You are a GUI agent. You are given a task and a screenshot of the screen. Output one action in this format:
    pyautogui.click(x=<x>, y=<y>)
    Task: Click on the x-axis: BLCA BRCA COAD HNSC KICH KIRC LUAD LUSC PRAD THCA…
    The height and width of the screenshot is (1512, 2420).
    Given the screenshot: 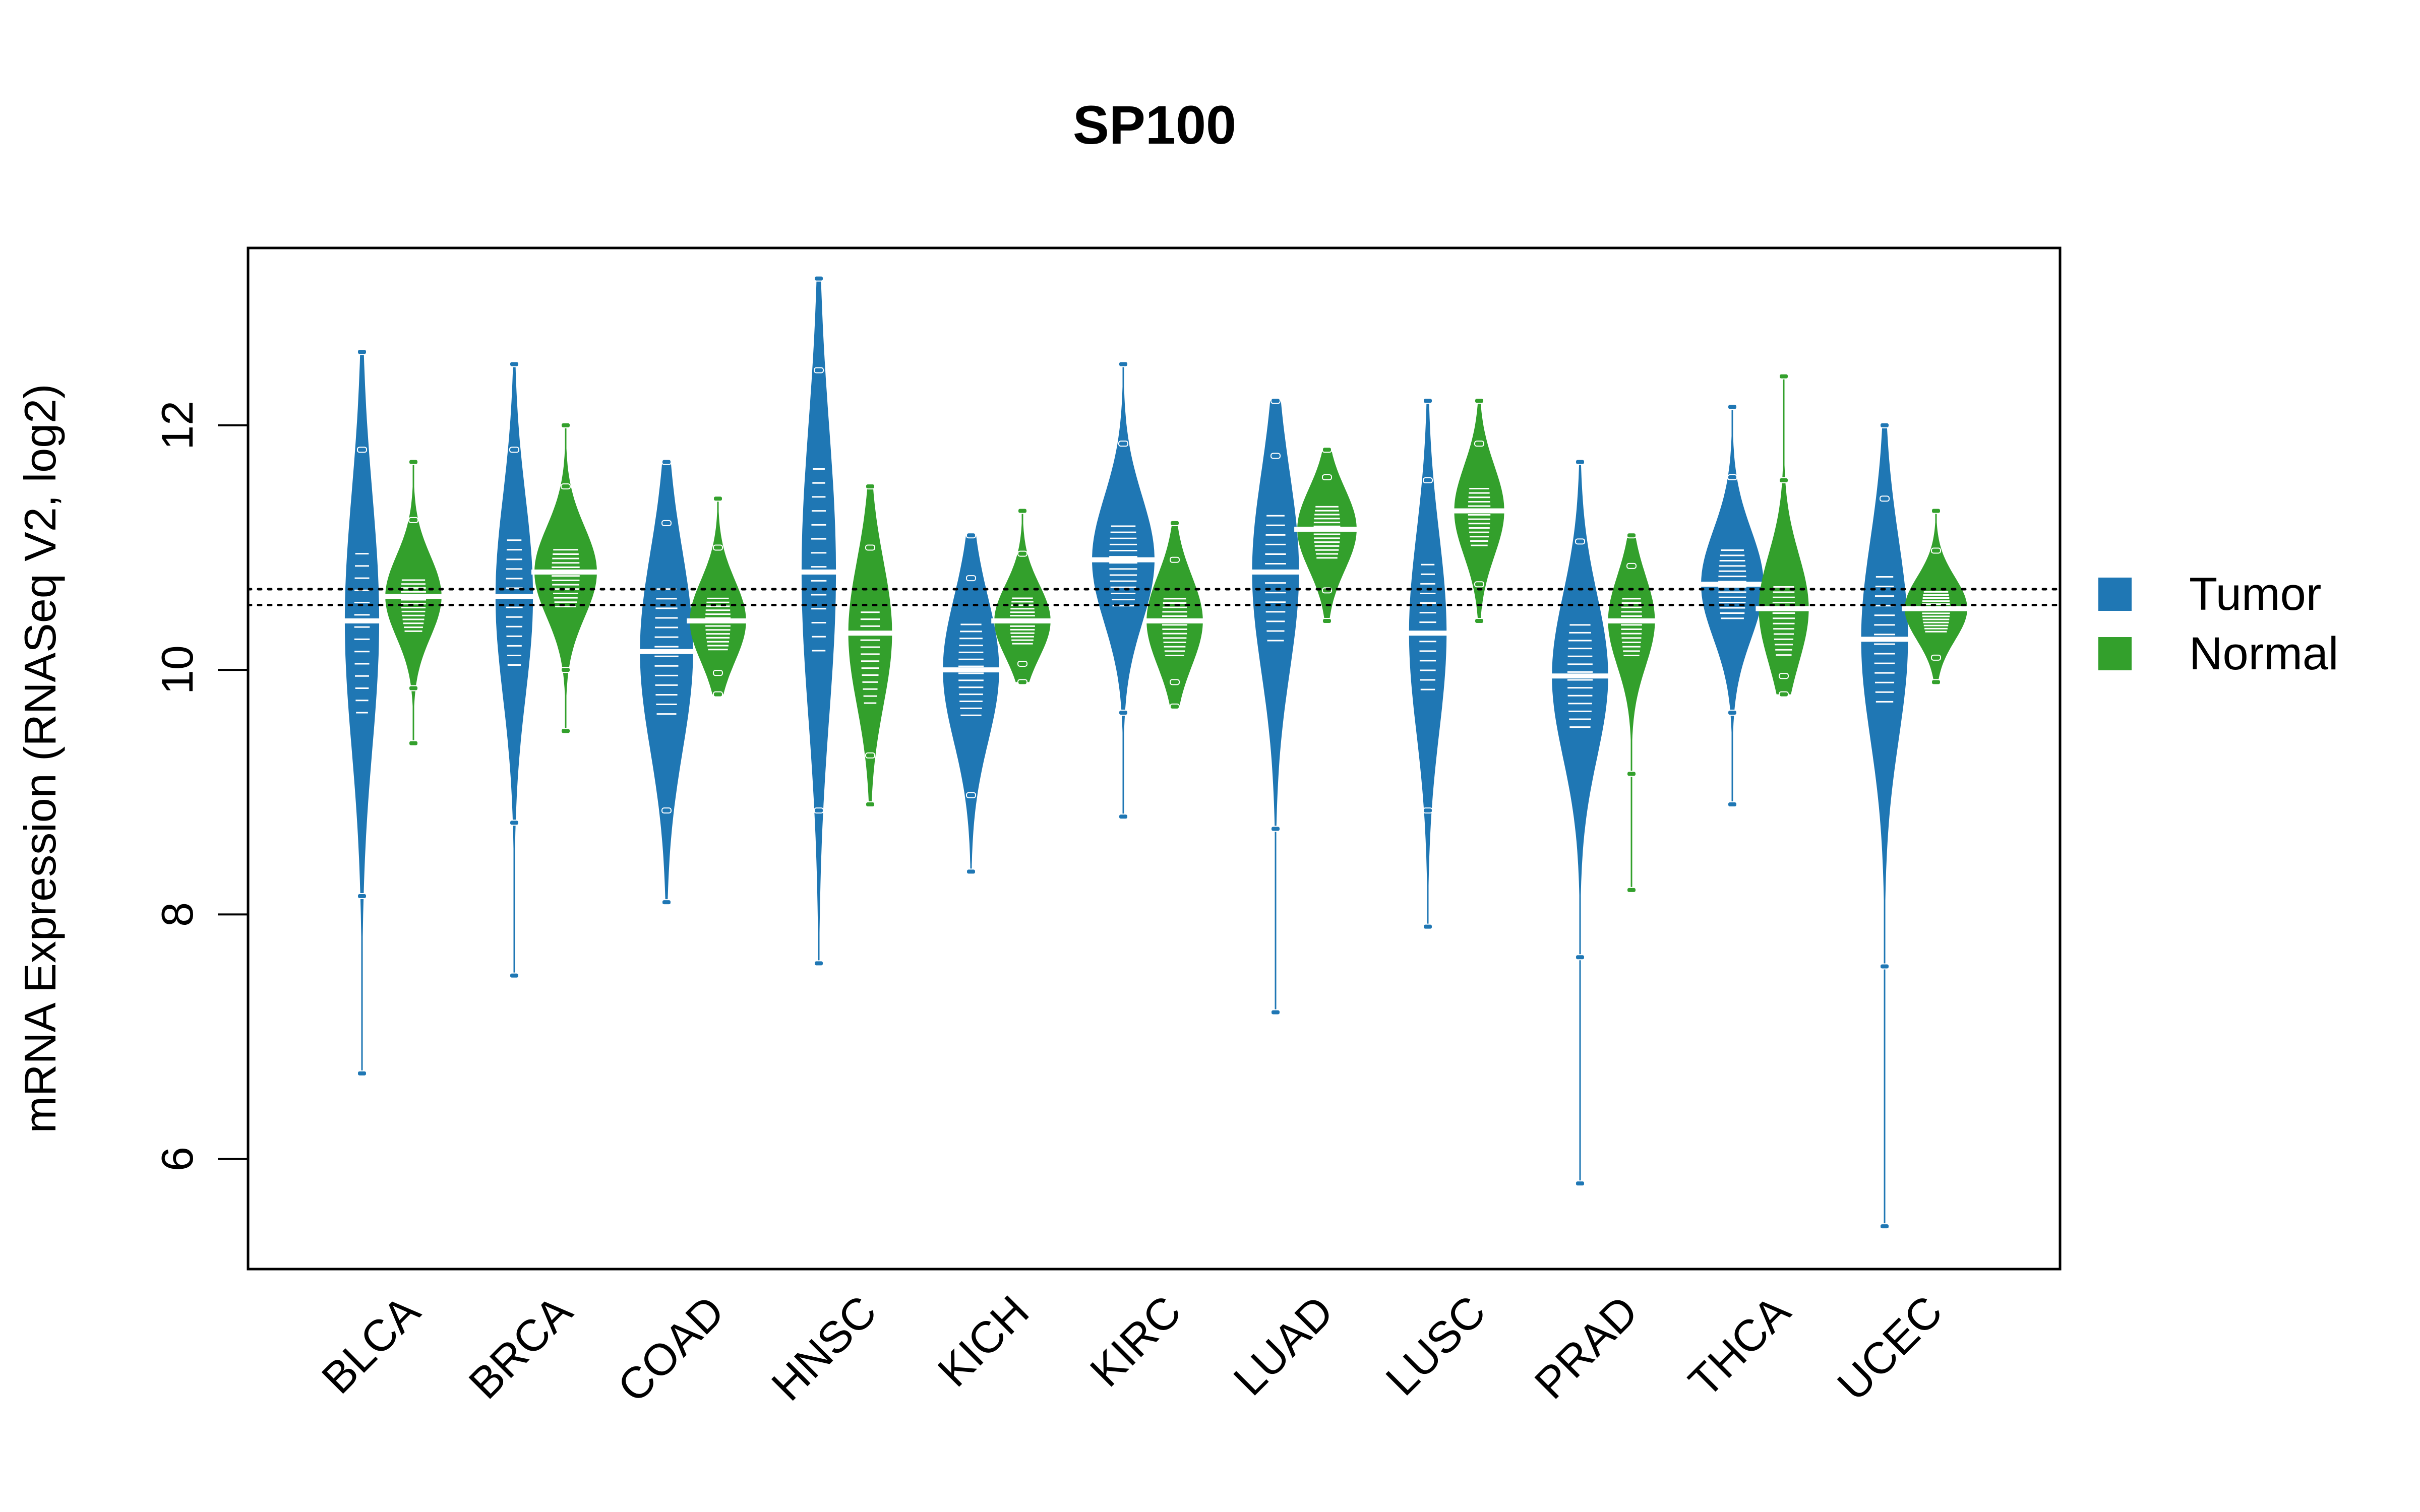 What is the action you would take?
    pyautogui.click(x=1132, y=1349)
    